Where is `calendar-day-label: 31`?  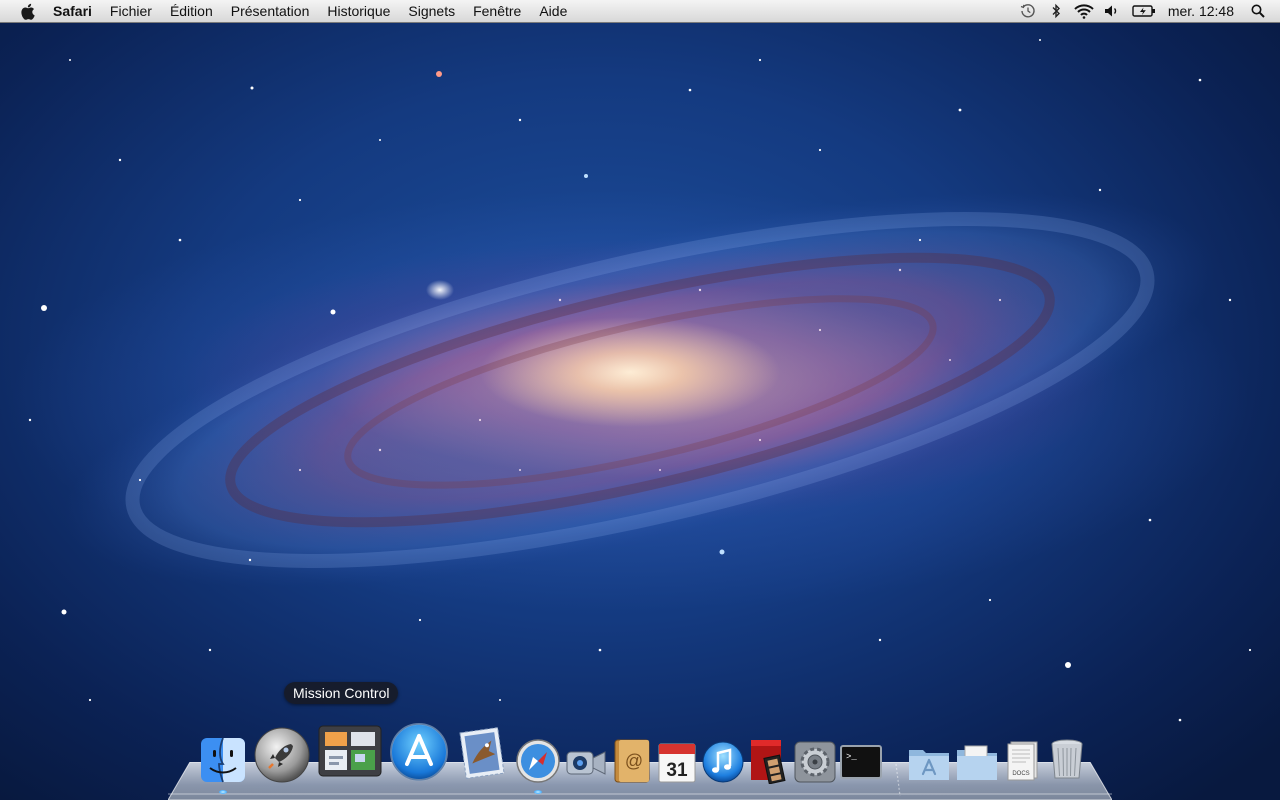
calendar-day-label: 31 is located at coordinates (677, 770).